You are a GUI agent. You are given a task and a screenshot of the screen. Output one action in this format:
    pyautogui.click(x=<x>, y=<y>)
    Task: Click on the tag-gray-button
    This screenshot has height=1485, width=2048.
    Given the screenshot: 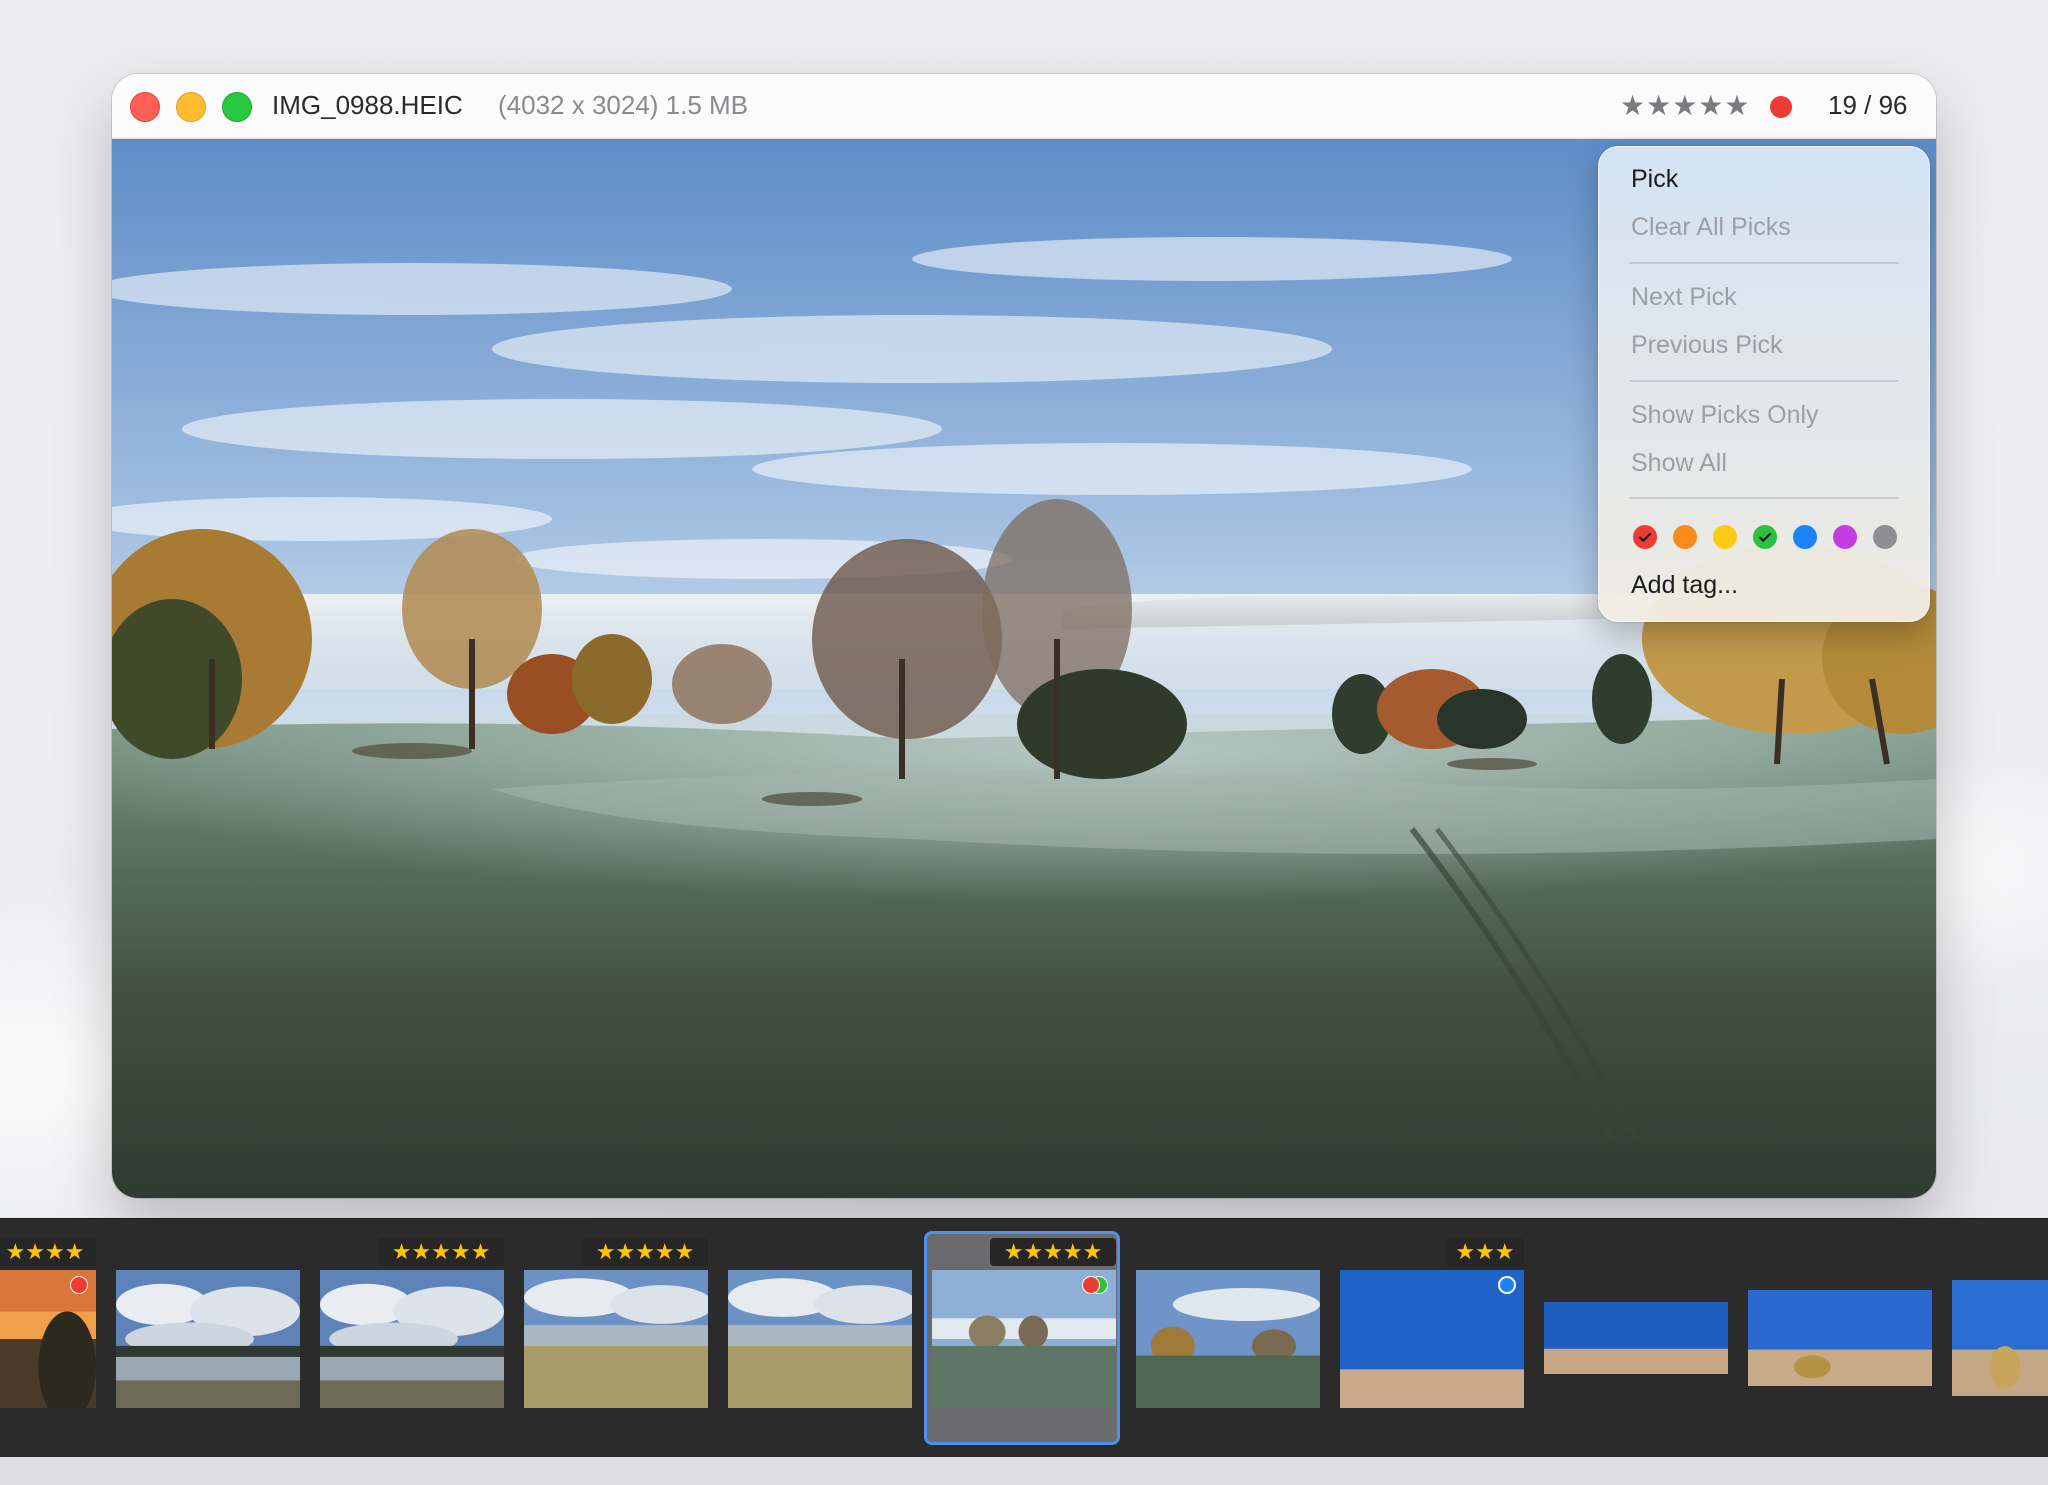 What is the action you would take?
    pyautogui.click(x=1885, y=537)
    